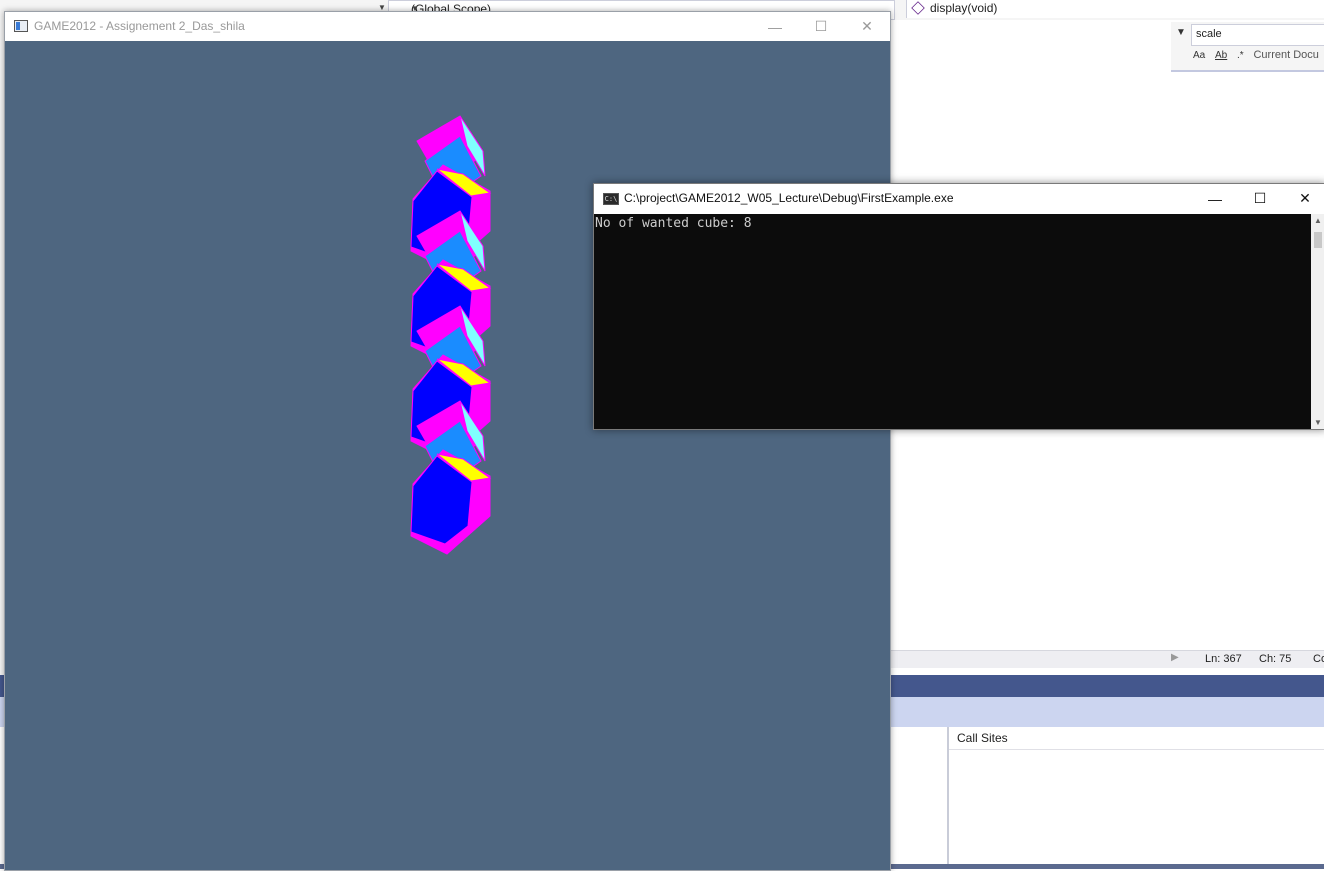  What do you see at coordinates (1317, 321) in the screenshot?
I see `console-scrollbar: ▲ ▼` at bounding box center [1317, 321].